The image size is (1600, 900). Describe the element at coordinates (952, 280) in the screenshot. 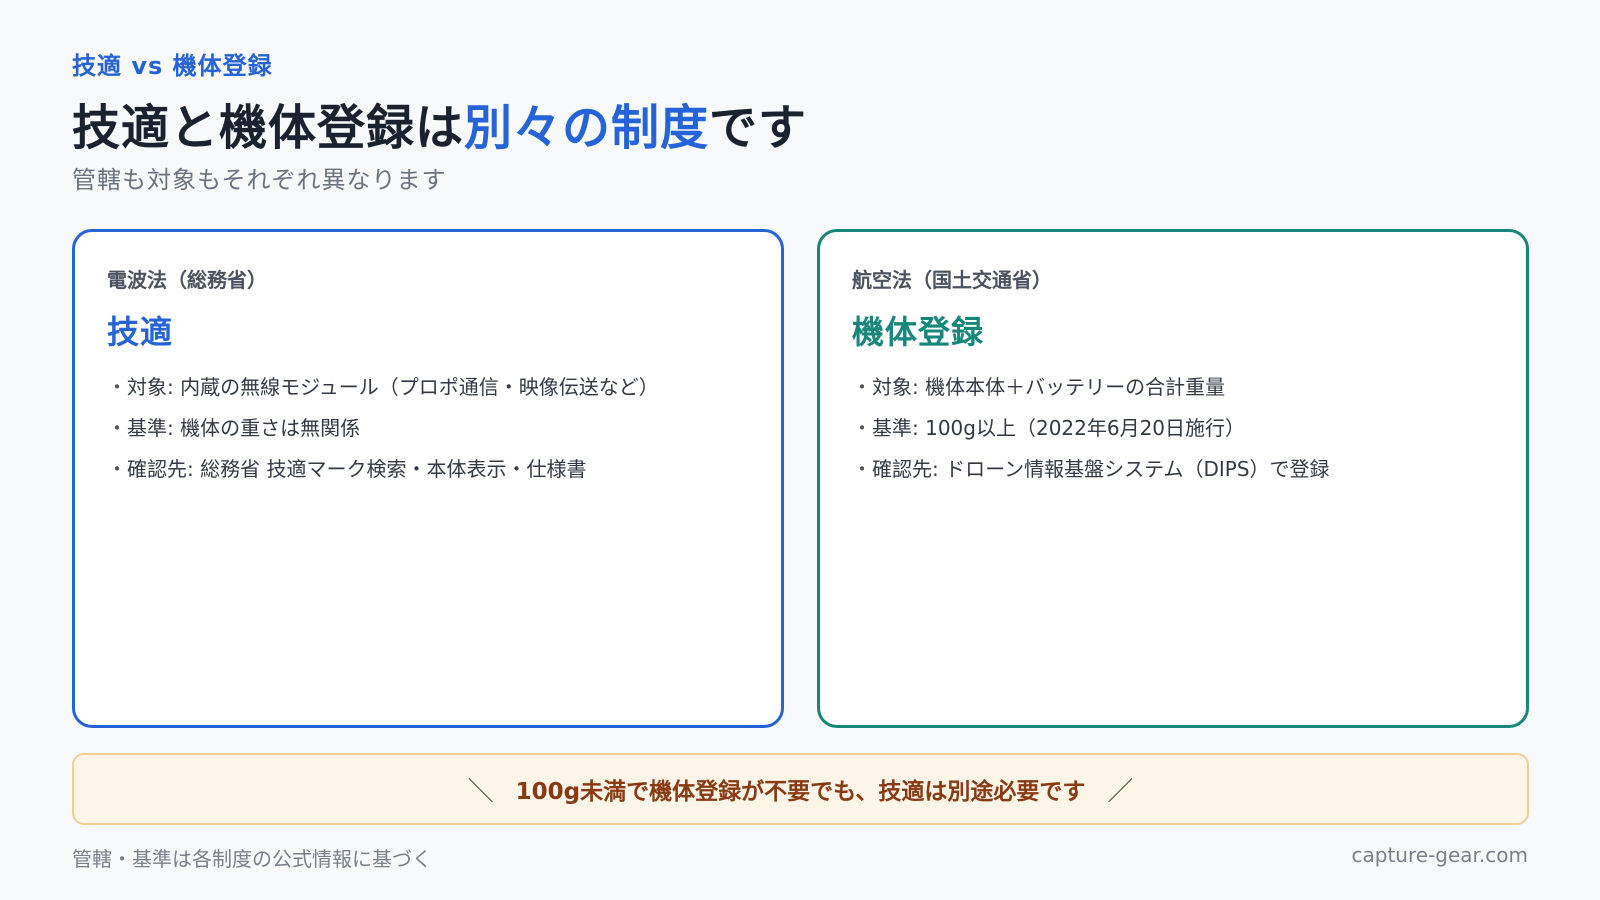

I see `card-law-label: 航空法（国土交通省）` at that location.